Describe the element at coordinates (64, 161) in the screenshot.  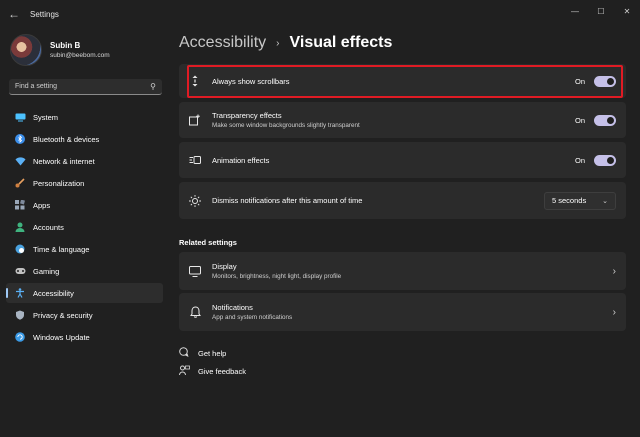
I see `sidebar-item-label: Network & internet` at that location.